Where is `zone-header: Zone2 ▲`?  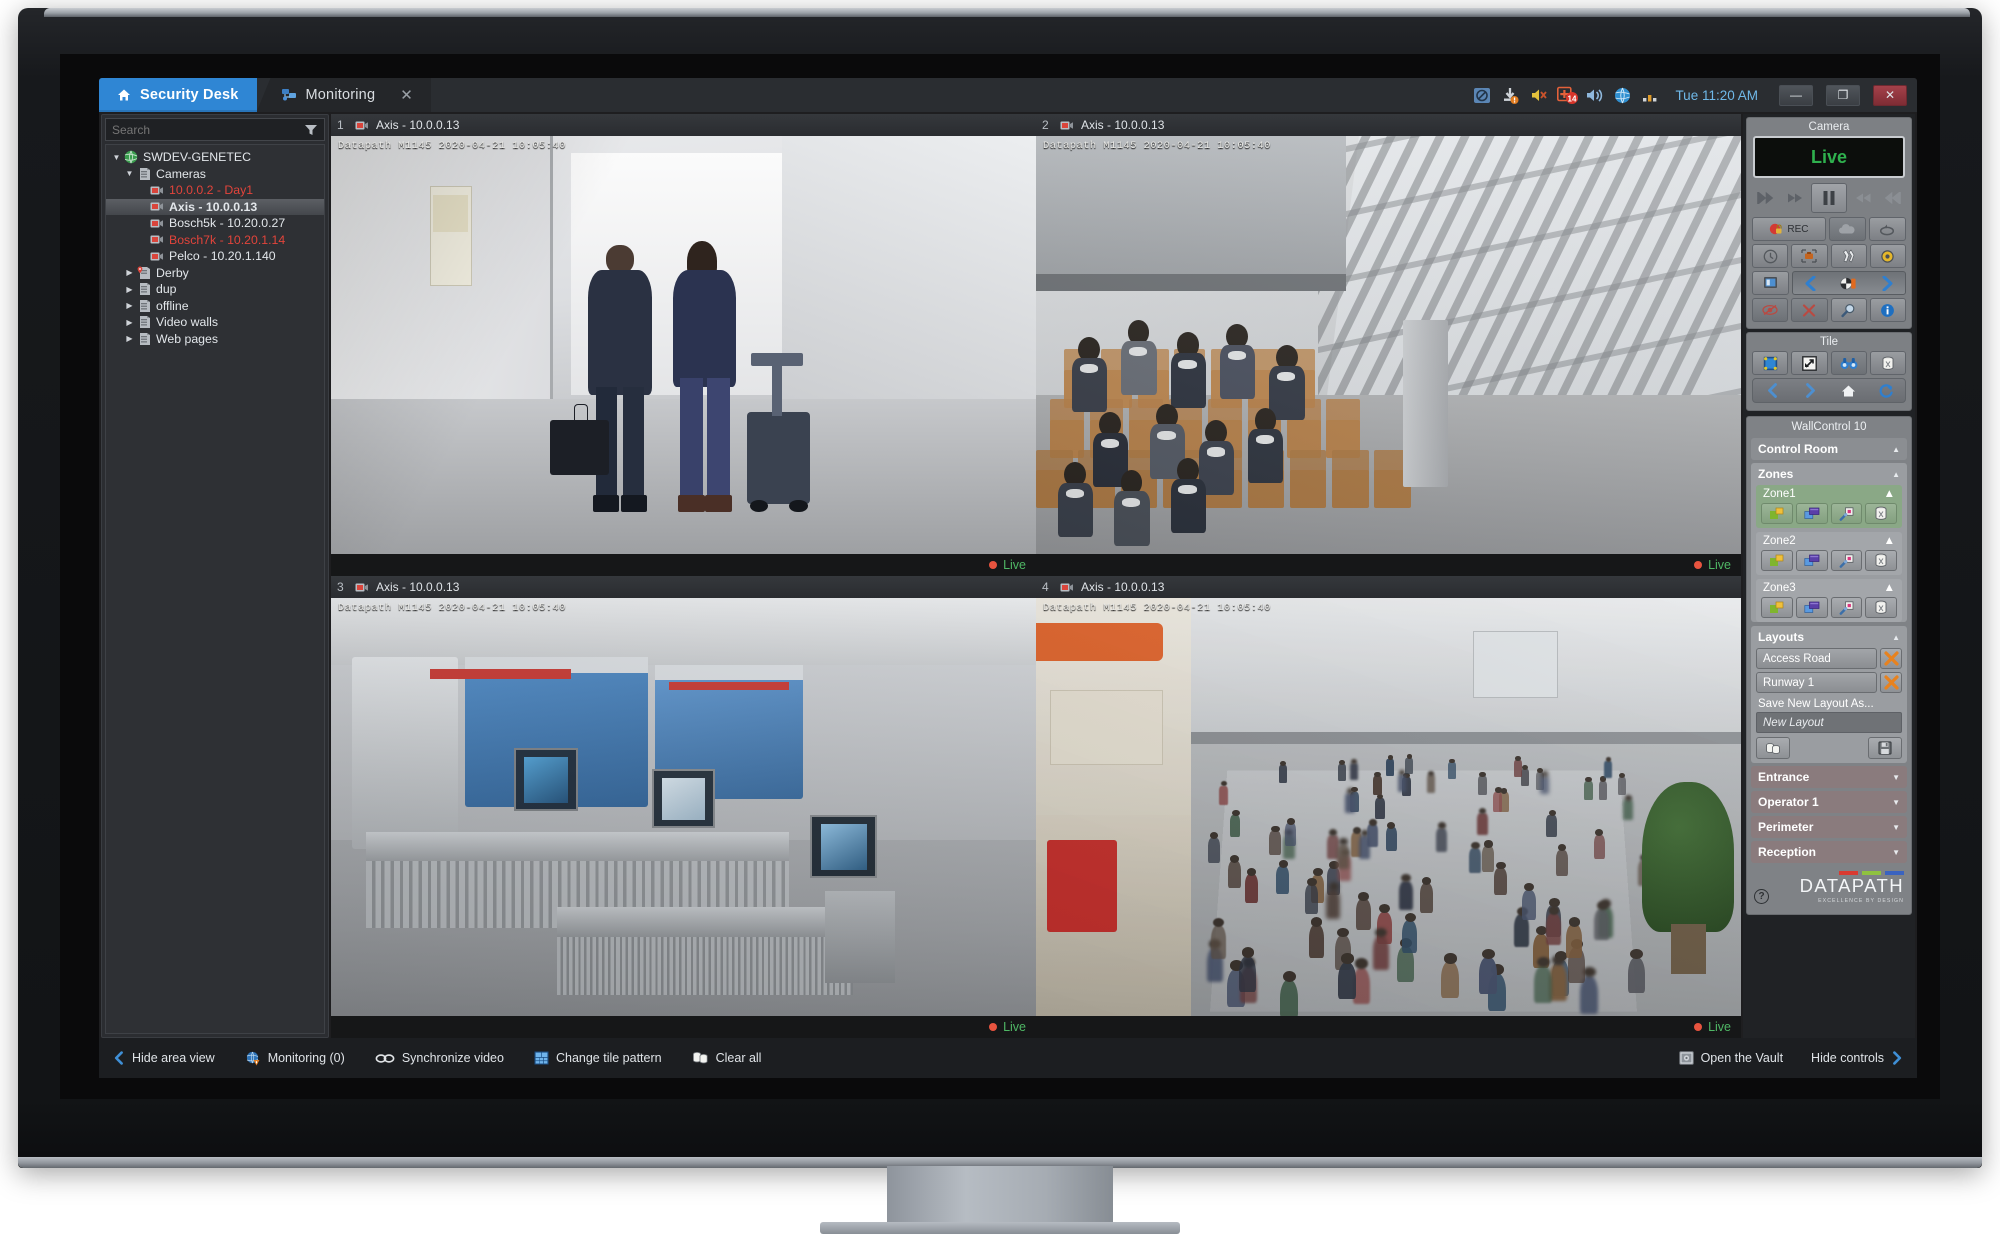
zone-header: Zone2 ▲ is located at coordinates (1829, 541).